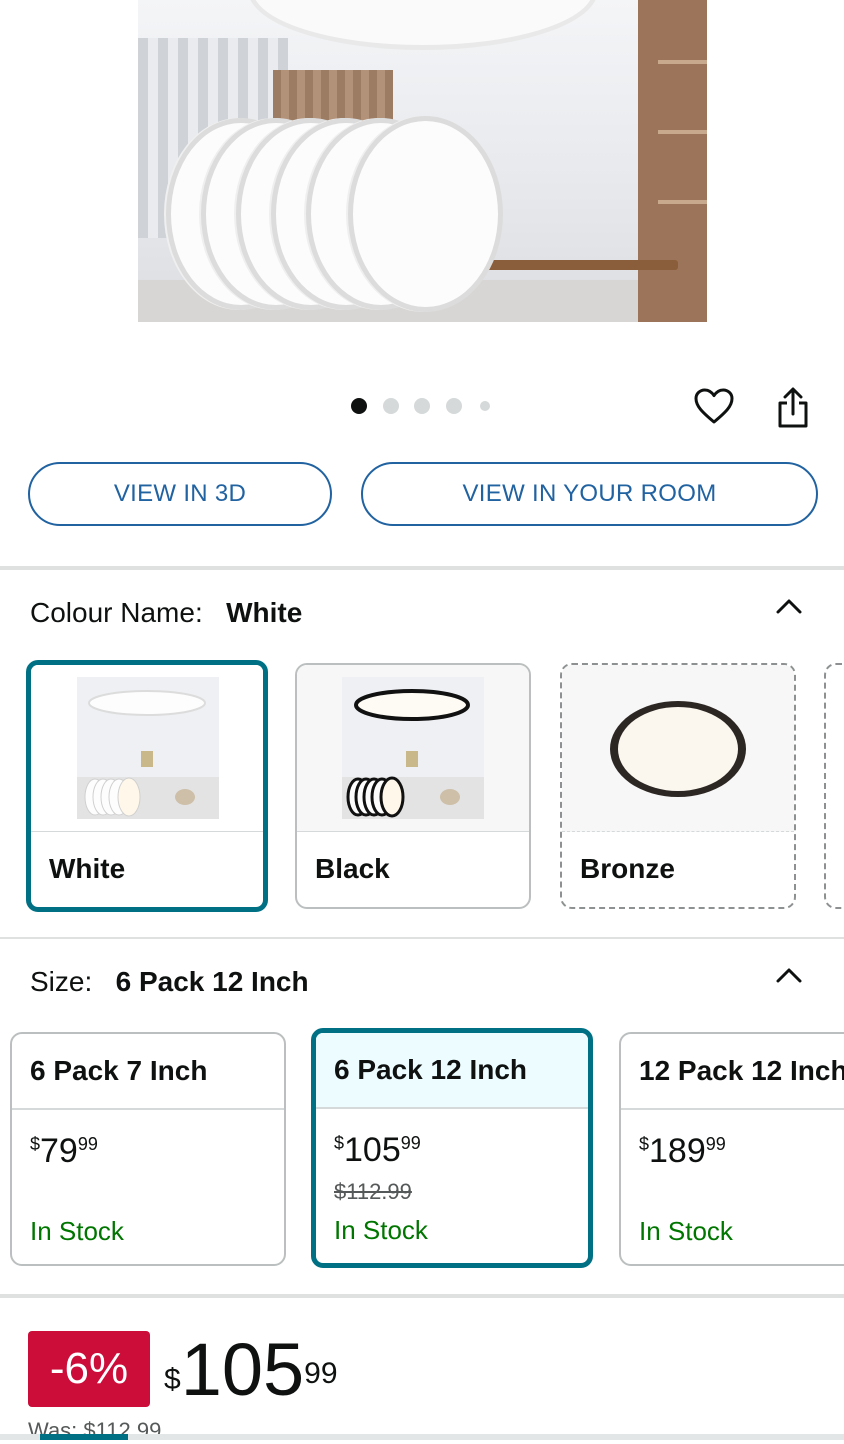  I want to click on size-option-label: 6 Pack 12 Inch, so click(452, 1071).